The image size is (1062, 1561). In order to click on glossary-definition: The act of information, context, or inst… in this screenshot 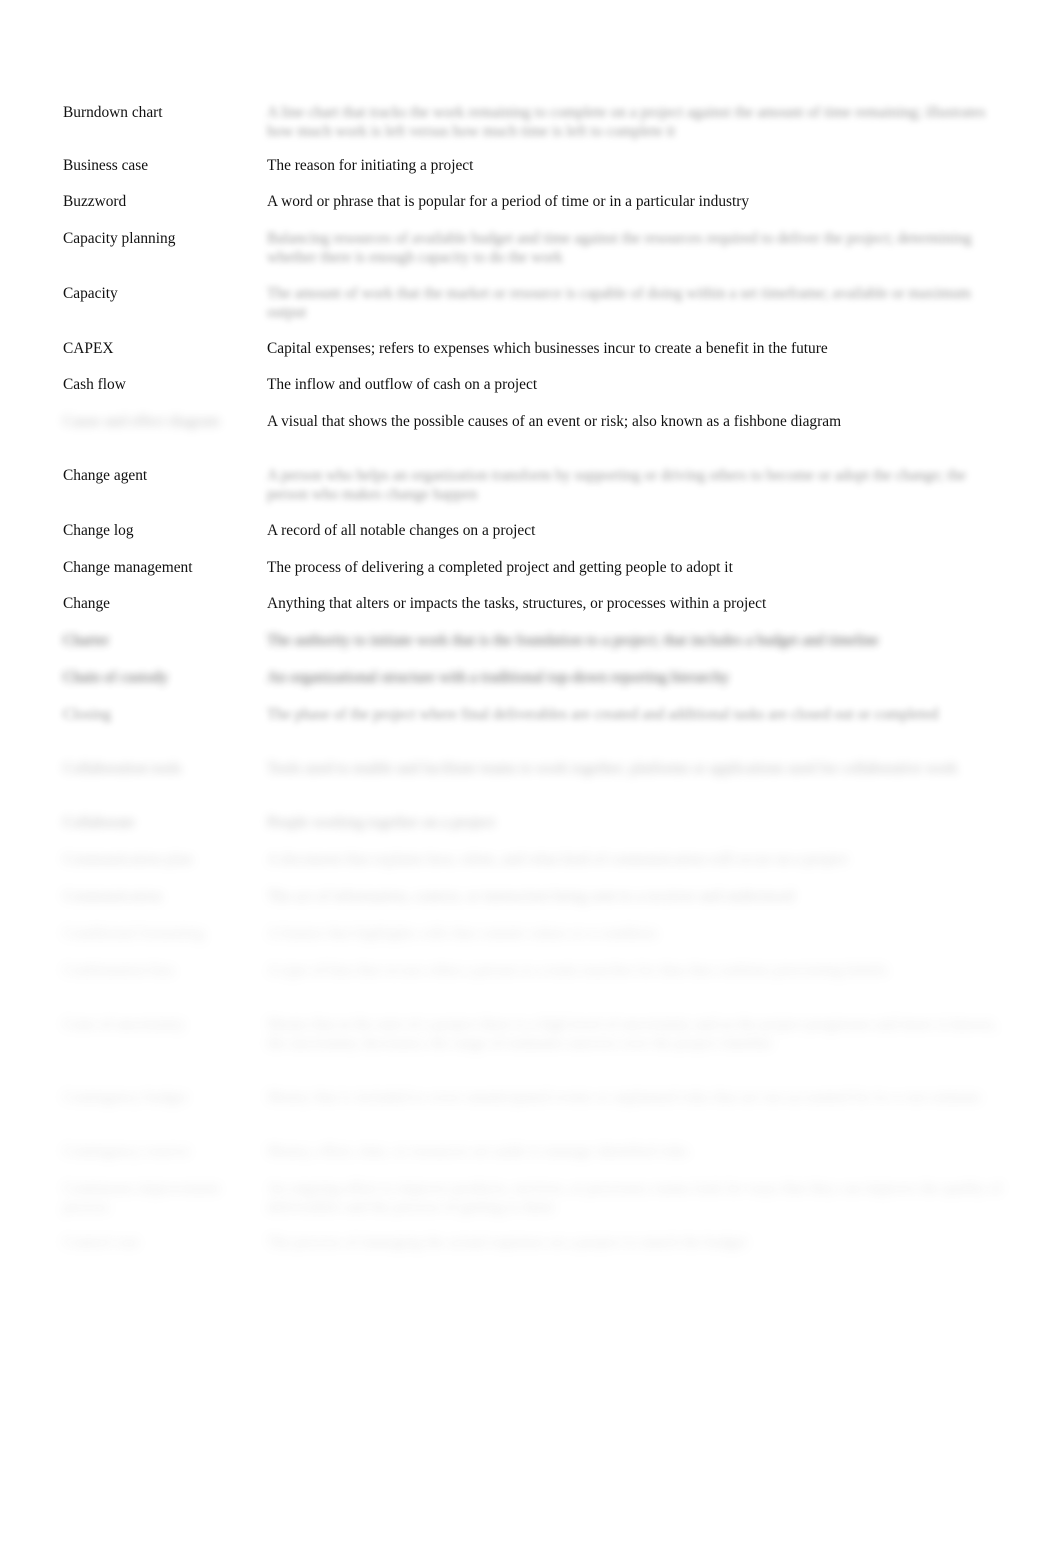, I will do `click(530, 896)`.